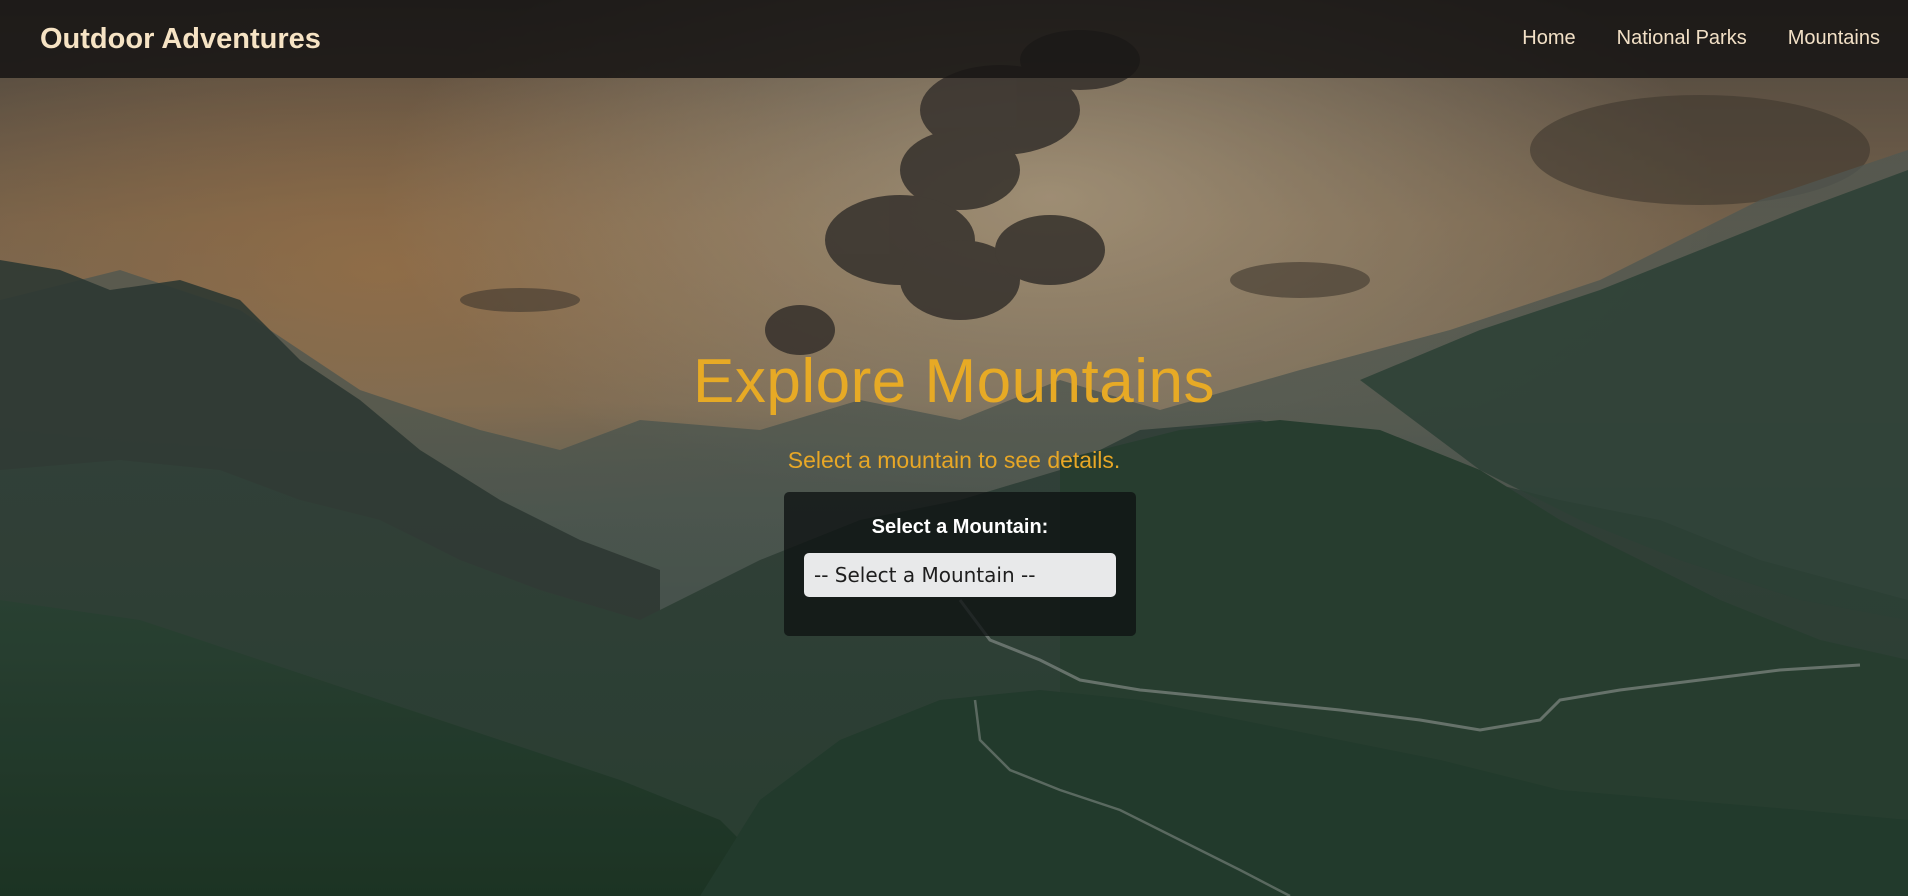 This screenshot has height=896, width=1908. I want to click on nav-link-national-parks: National Parks, so click(1682, 38).